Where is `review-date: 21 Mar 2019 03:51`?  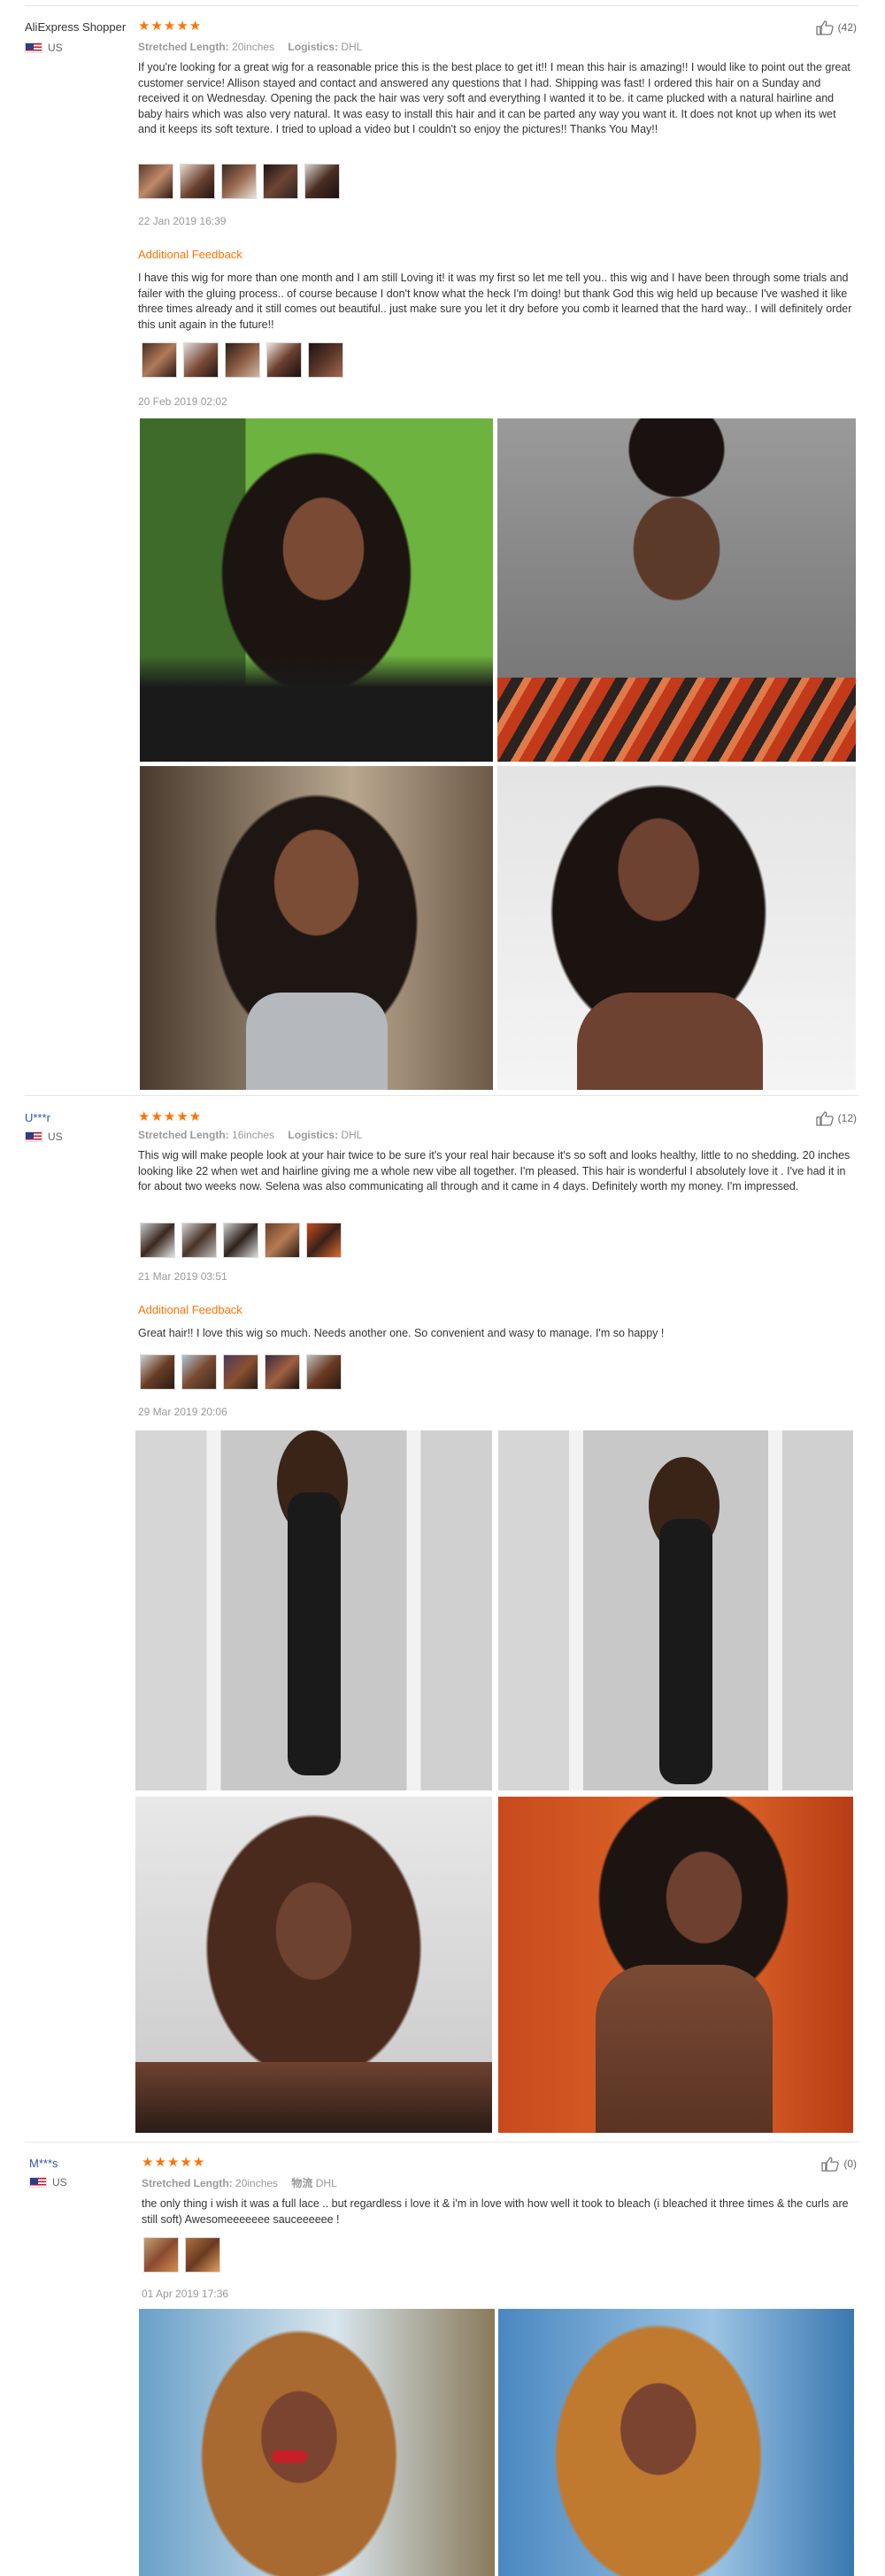
review-date: 21 Mar 2019 03:51 is located at coordinates (182, 1276).